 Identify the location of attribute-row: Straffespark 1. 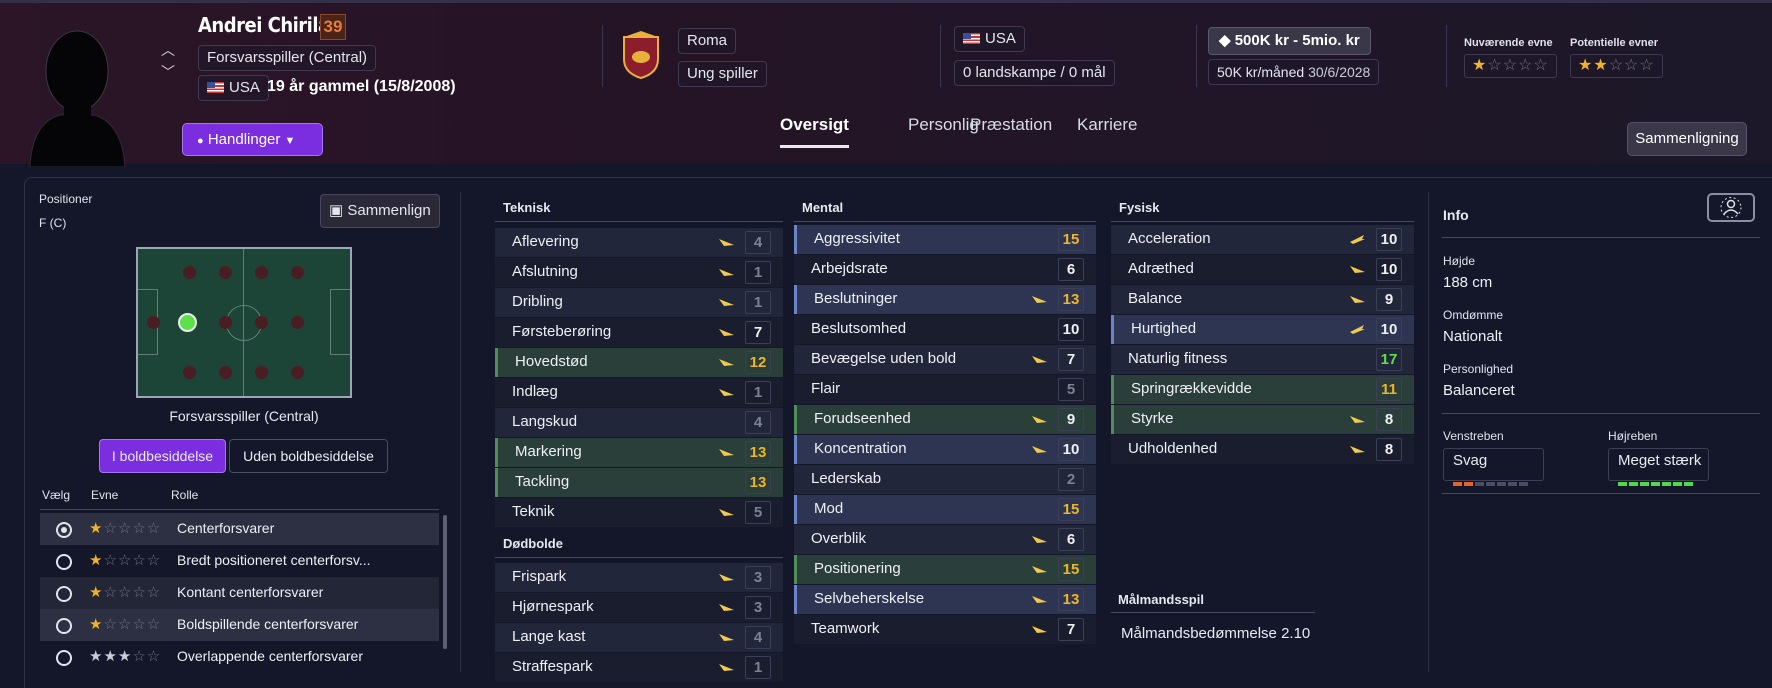
(639, 667).